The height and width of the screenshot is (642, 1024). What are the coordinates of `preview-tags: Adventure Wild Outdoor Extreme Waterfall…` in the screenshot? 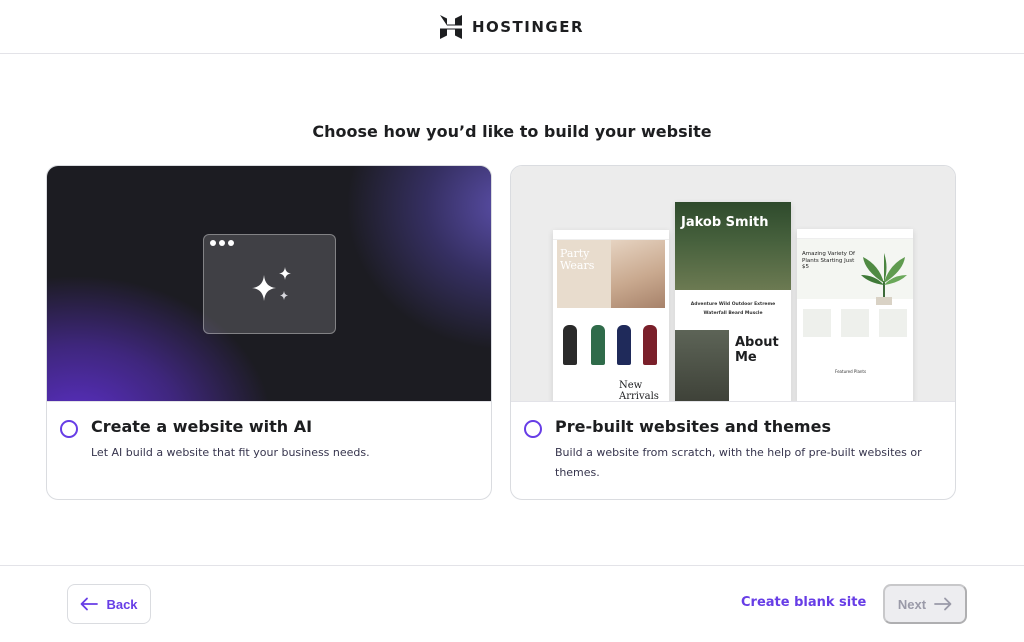 It's located at (733, 309).